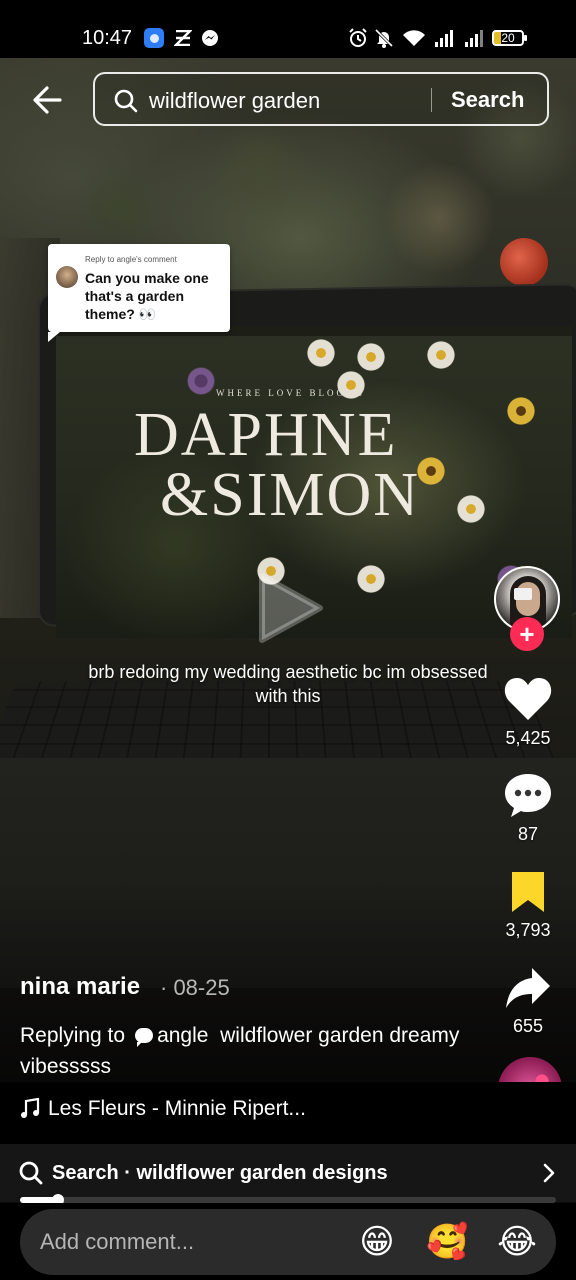  I want to click on messenger-icon, so click(210, 38).